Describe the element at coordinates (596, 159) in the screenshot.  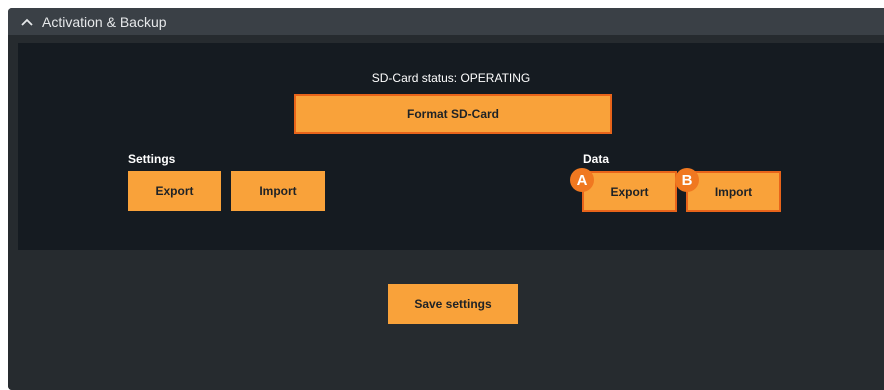
I see `data-heading: Data` at that location.